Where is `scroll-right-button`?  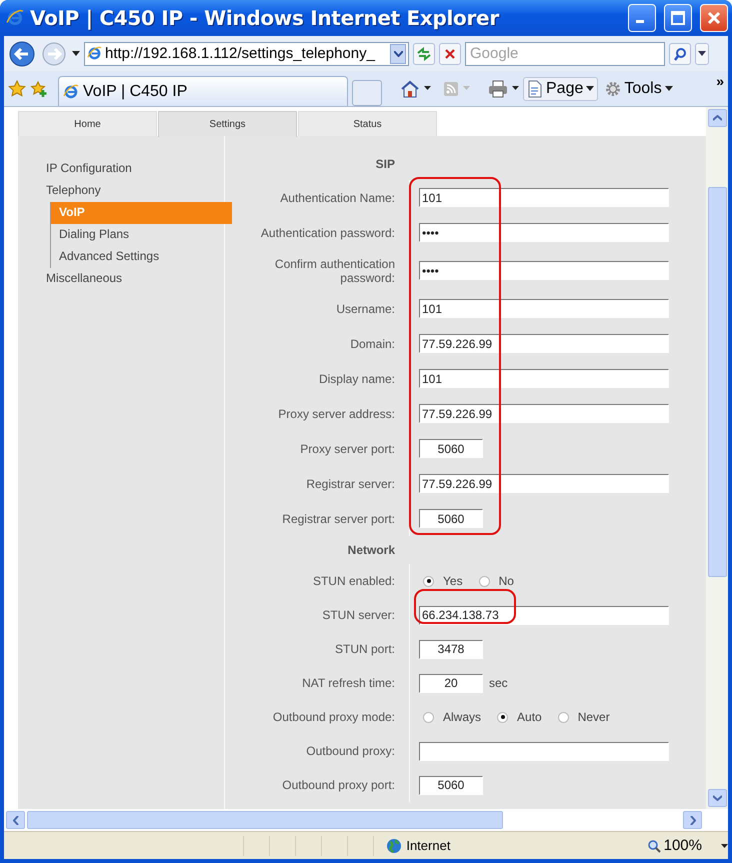
scroll-right-button is located at coordinates (692, 820).